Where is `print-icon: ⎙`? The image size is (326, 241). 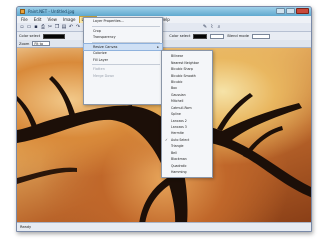 print-icon: ⎙ is located at coordinates (43, 27).